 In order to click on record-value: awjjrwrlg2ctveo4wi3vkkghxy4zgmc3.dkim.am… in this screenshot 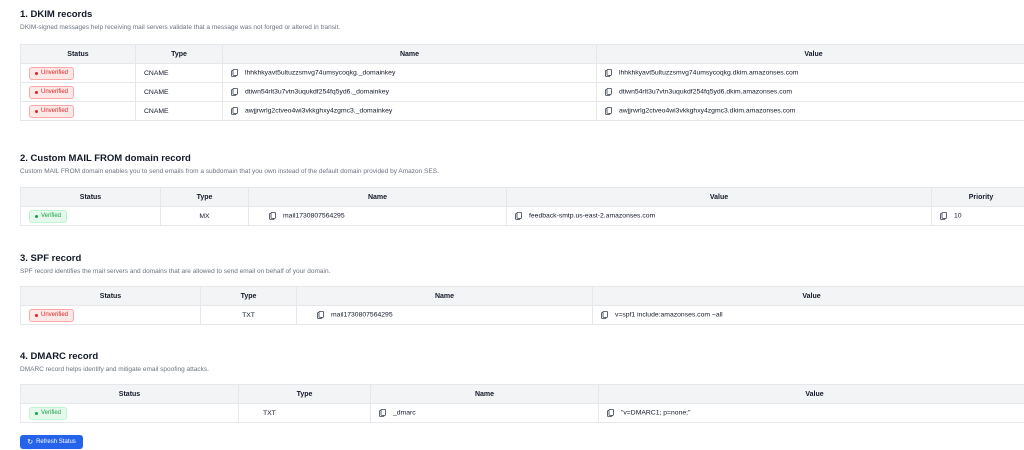, I will do `click(707, 111)`.